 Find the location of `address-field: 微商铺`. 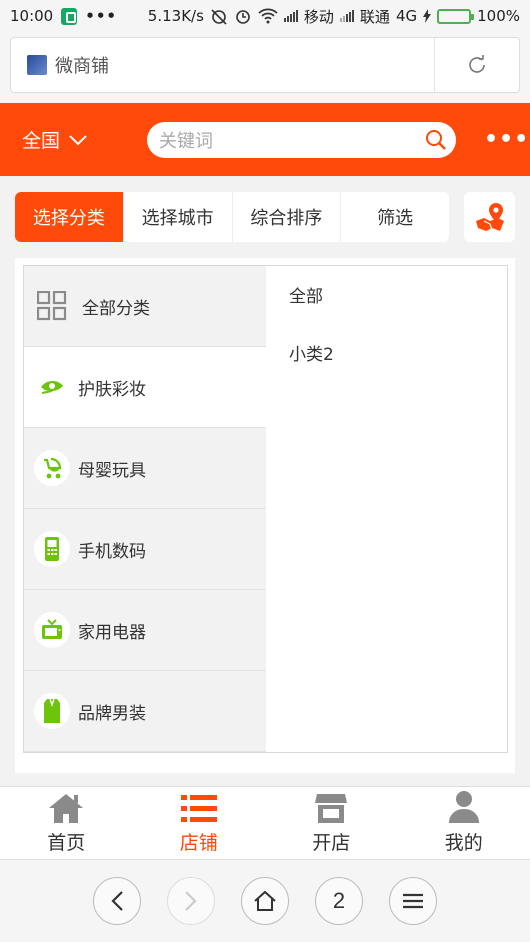

address-field: 微商铺 is located at coordinates (265, 65).